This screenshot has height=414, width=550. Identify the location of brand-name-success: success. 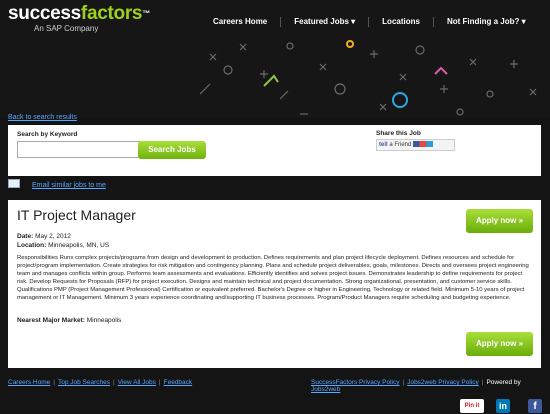
(44, 13).